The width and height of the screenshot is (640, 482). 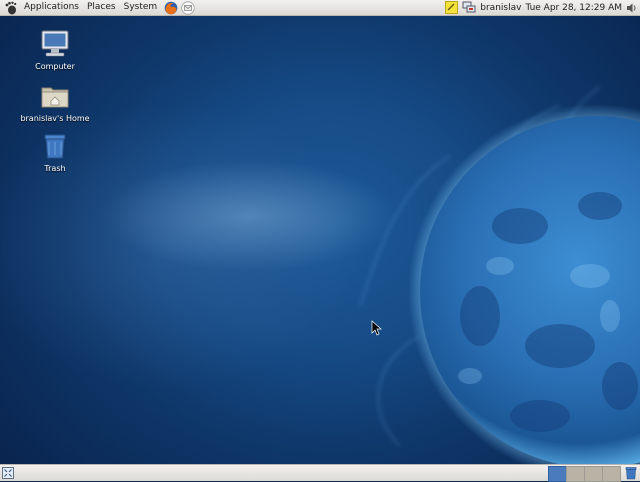 What do you see at coordinates (500, 8) in the screenshot?
I see `user-name: branislav` at bounding box center [500, 8].